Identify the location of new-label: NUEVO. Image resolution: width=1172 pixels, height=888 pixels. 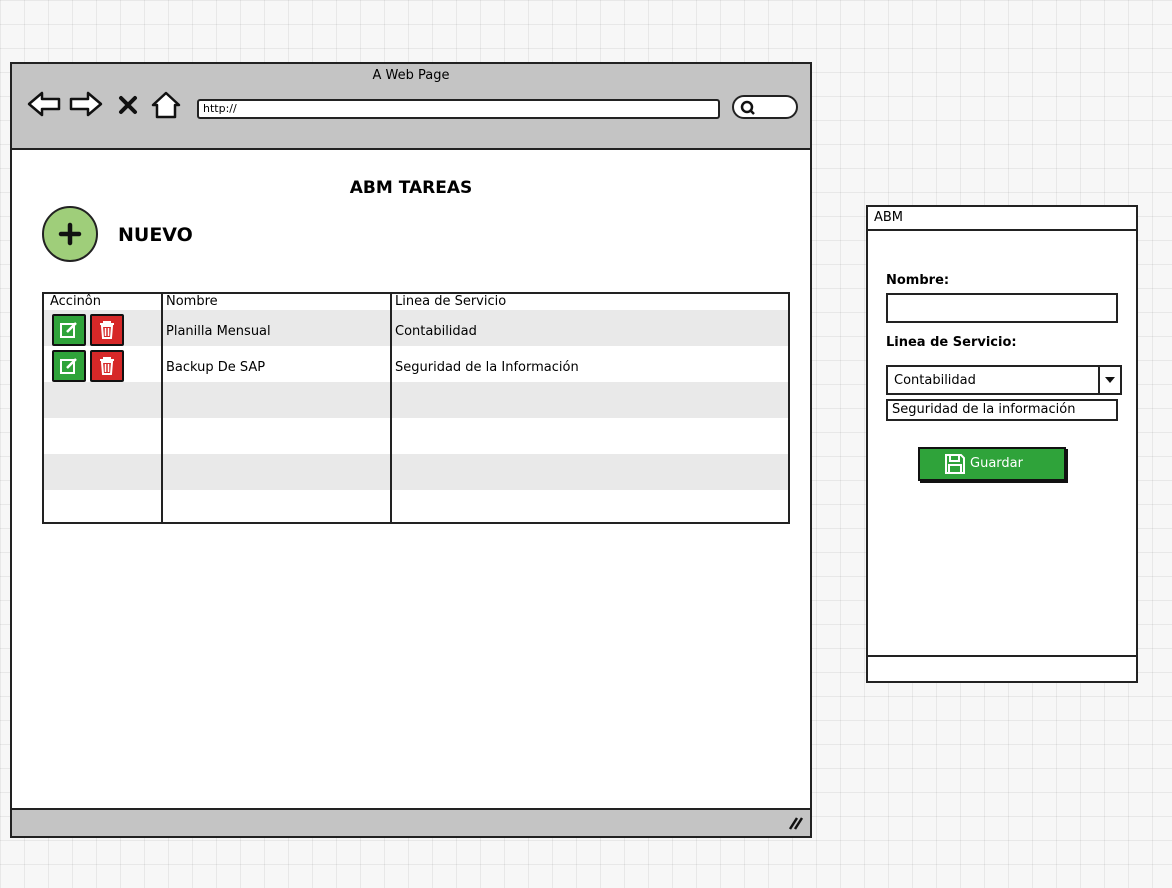
(155, 235).